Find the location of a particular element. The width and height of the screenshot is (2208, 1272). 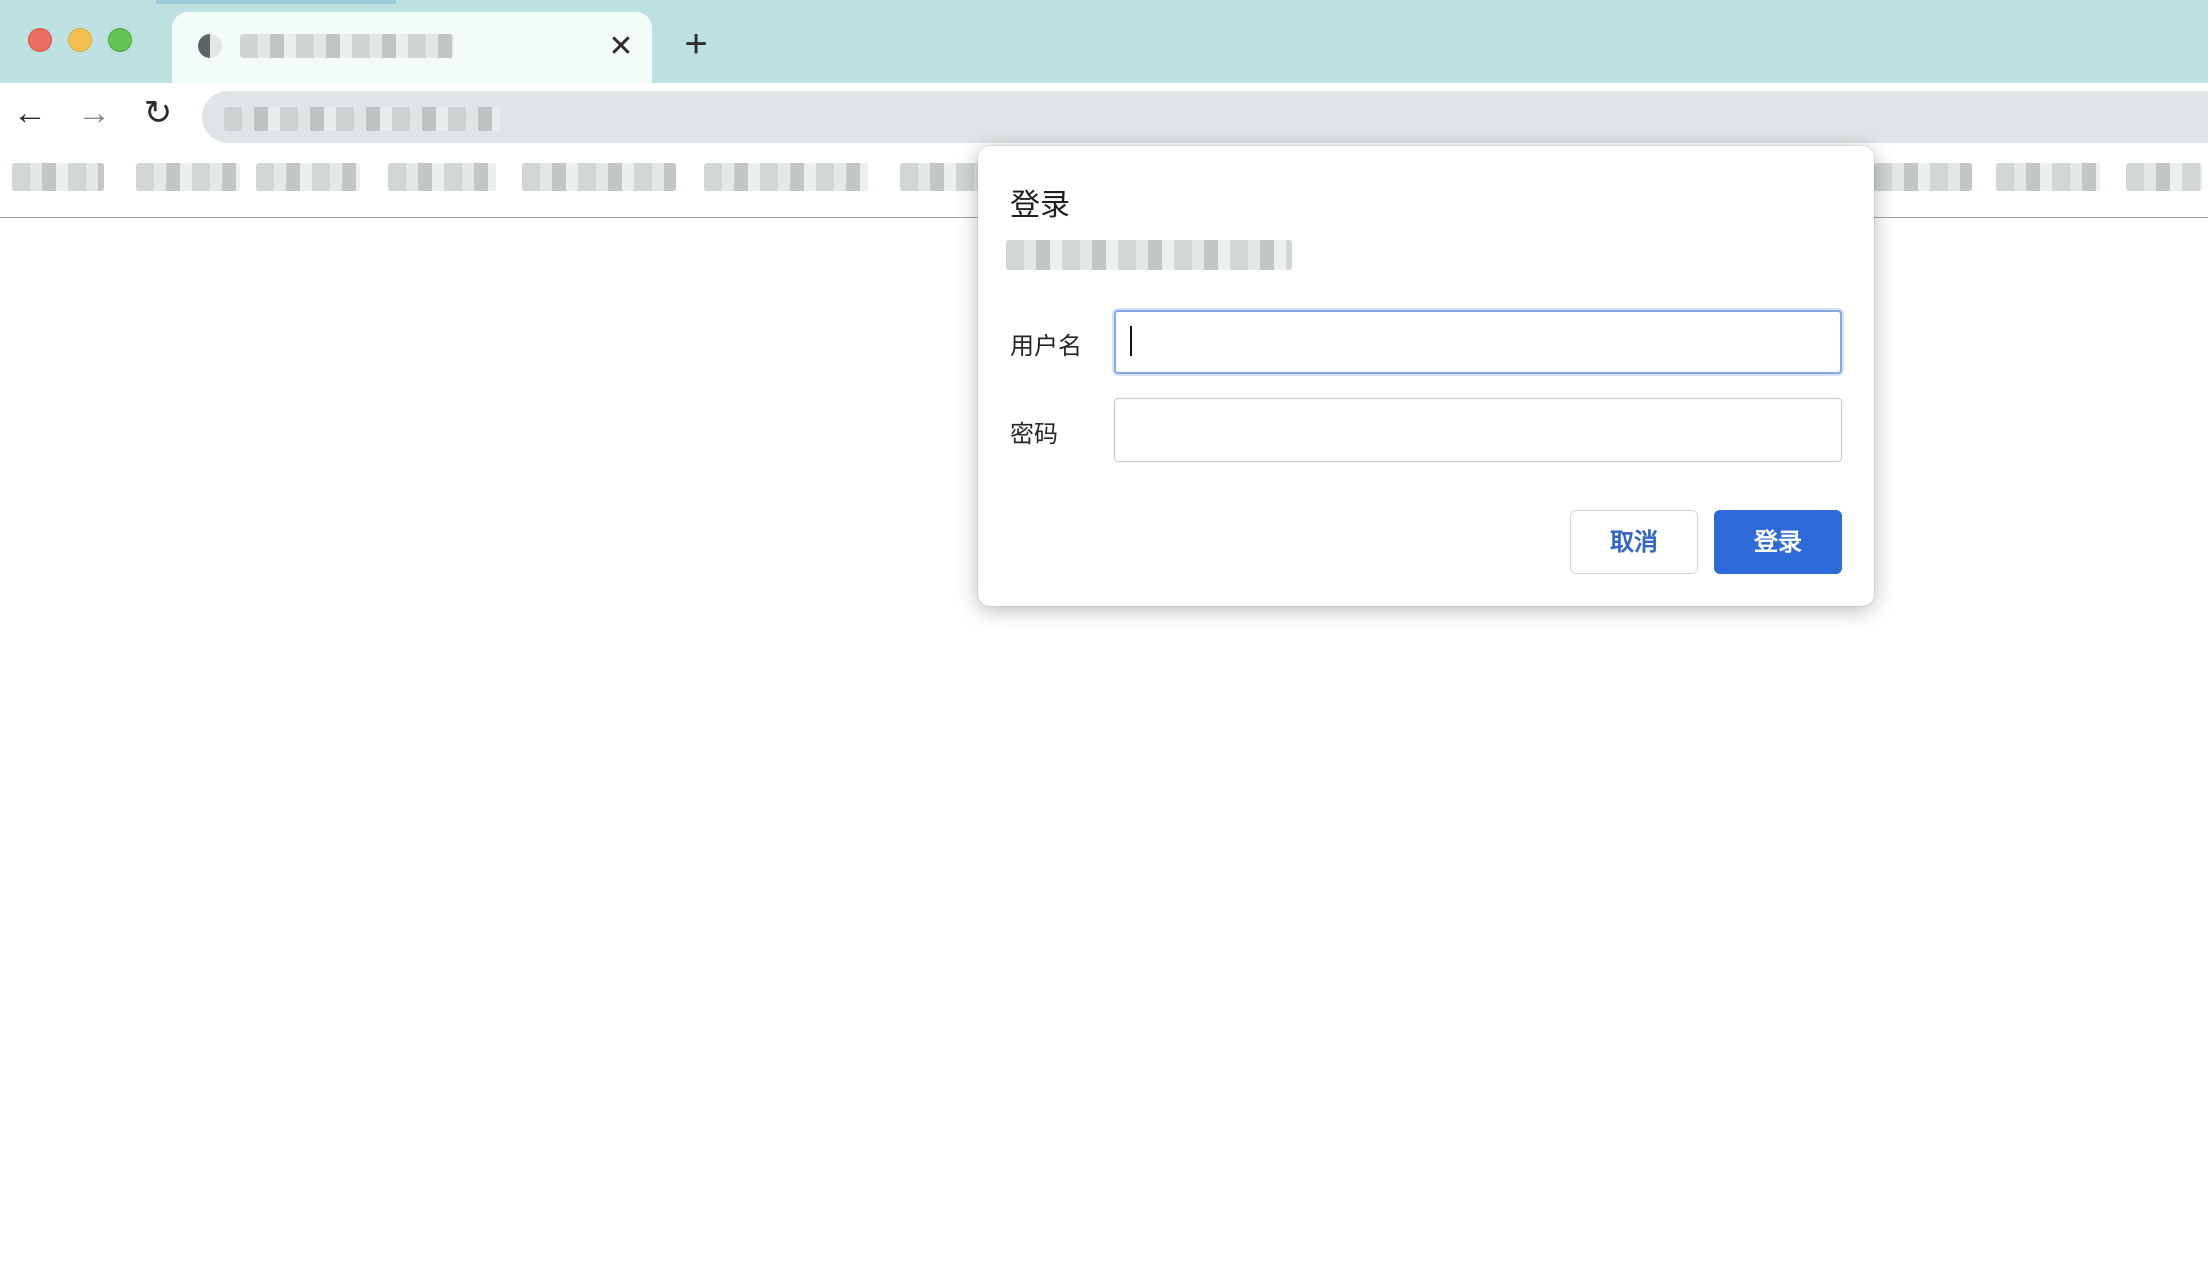

login-dialog: 登录 用户名 密码 取消 登录 is located at coordinates (1426, 376).